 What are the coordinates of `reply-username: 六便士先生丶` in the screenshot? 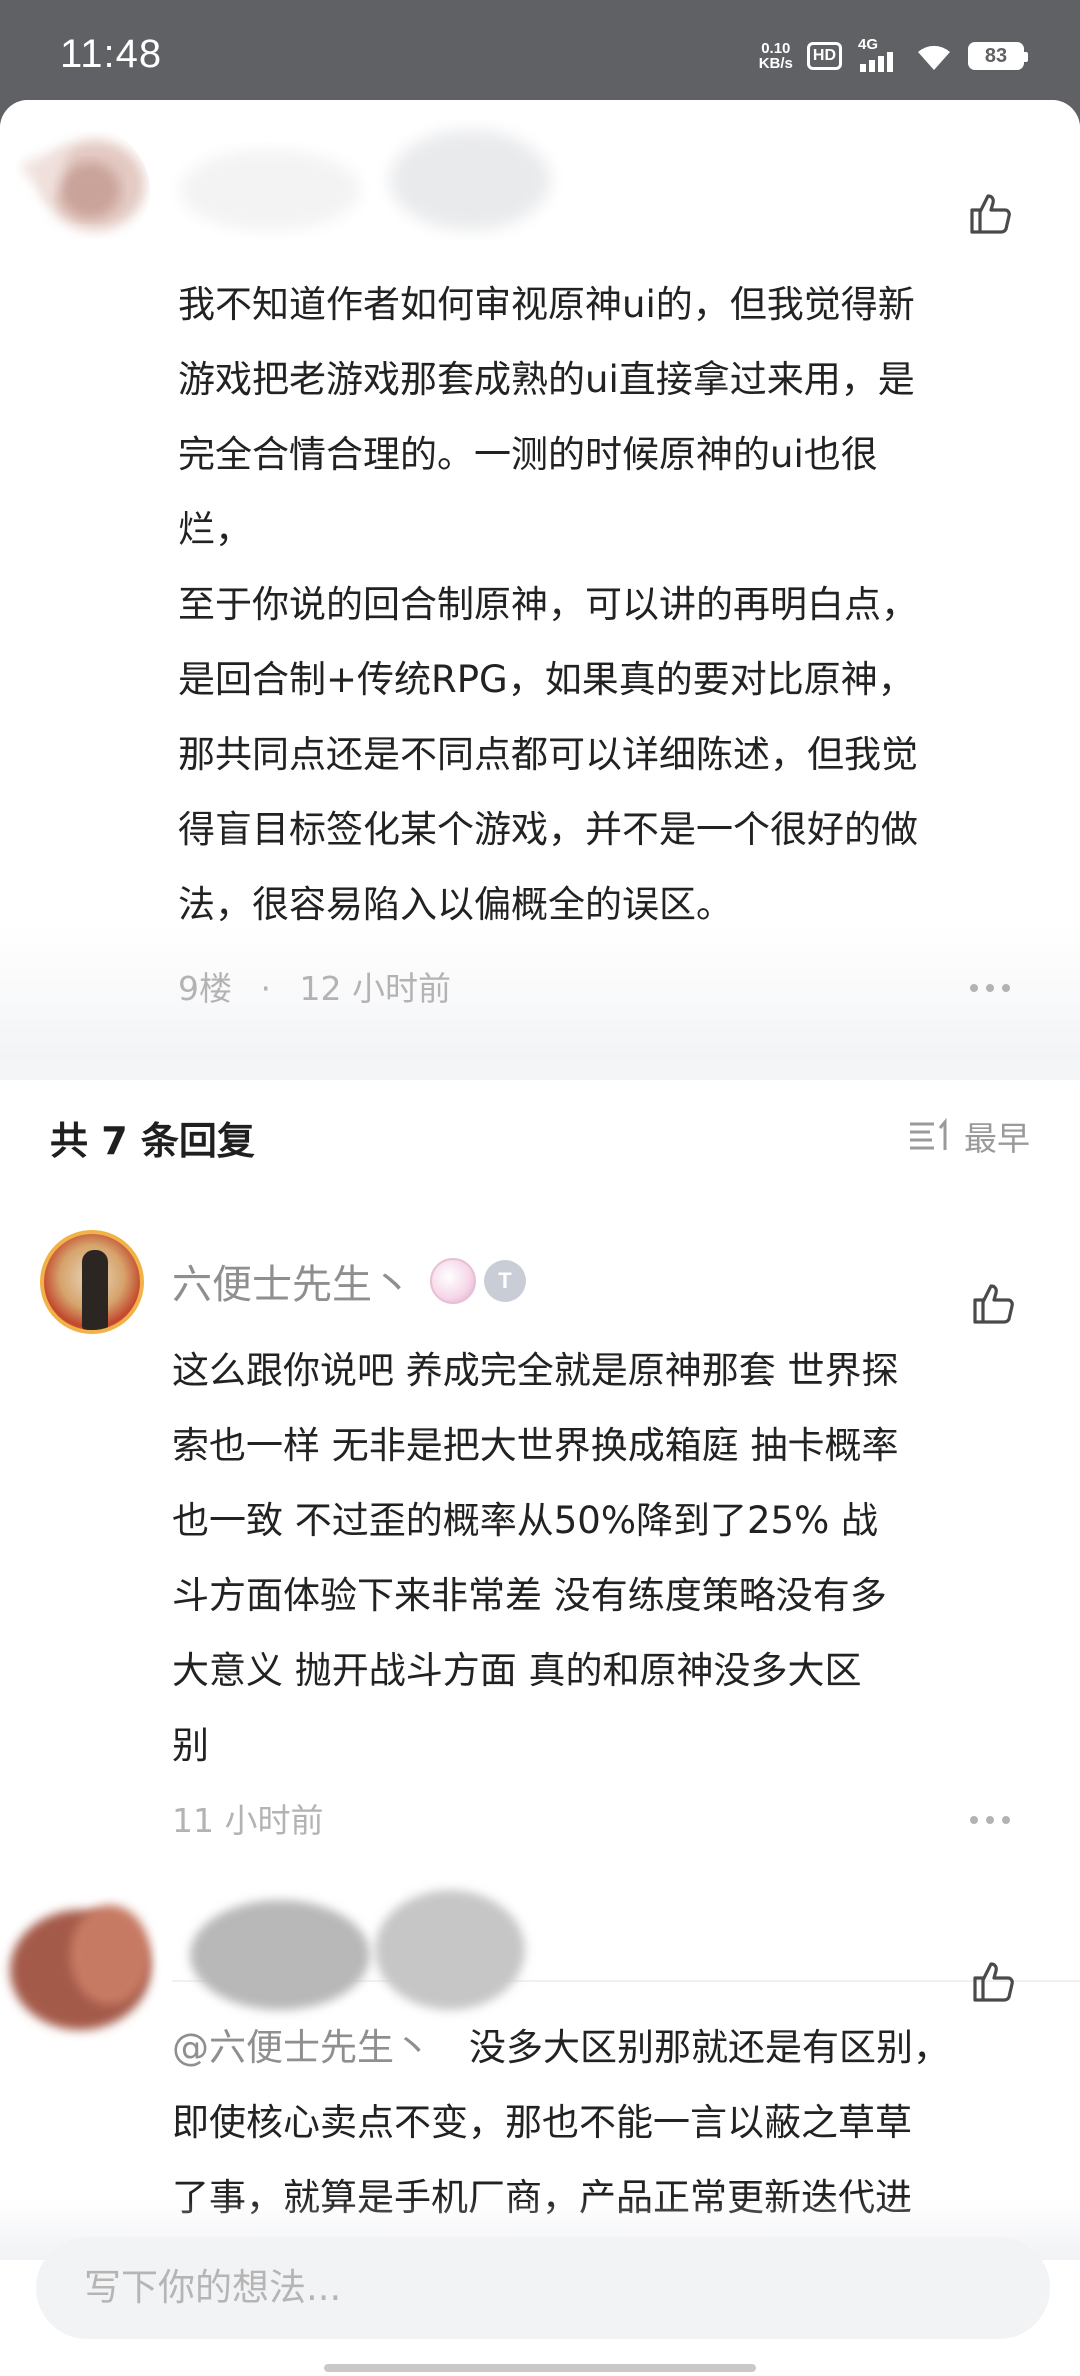 It's located at (292, 1281).